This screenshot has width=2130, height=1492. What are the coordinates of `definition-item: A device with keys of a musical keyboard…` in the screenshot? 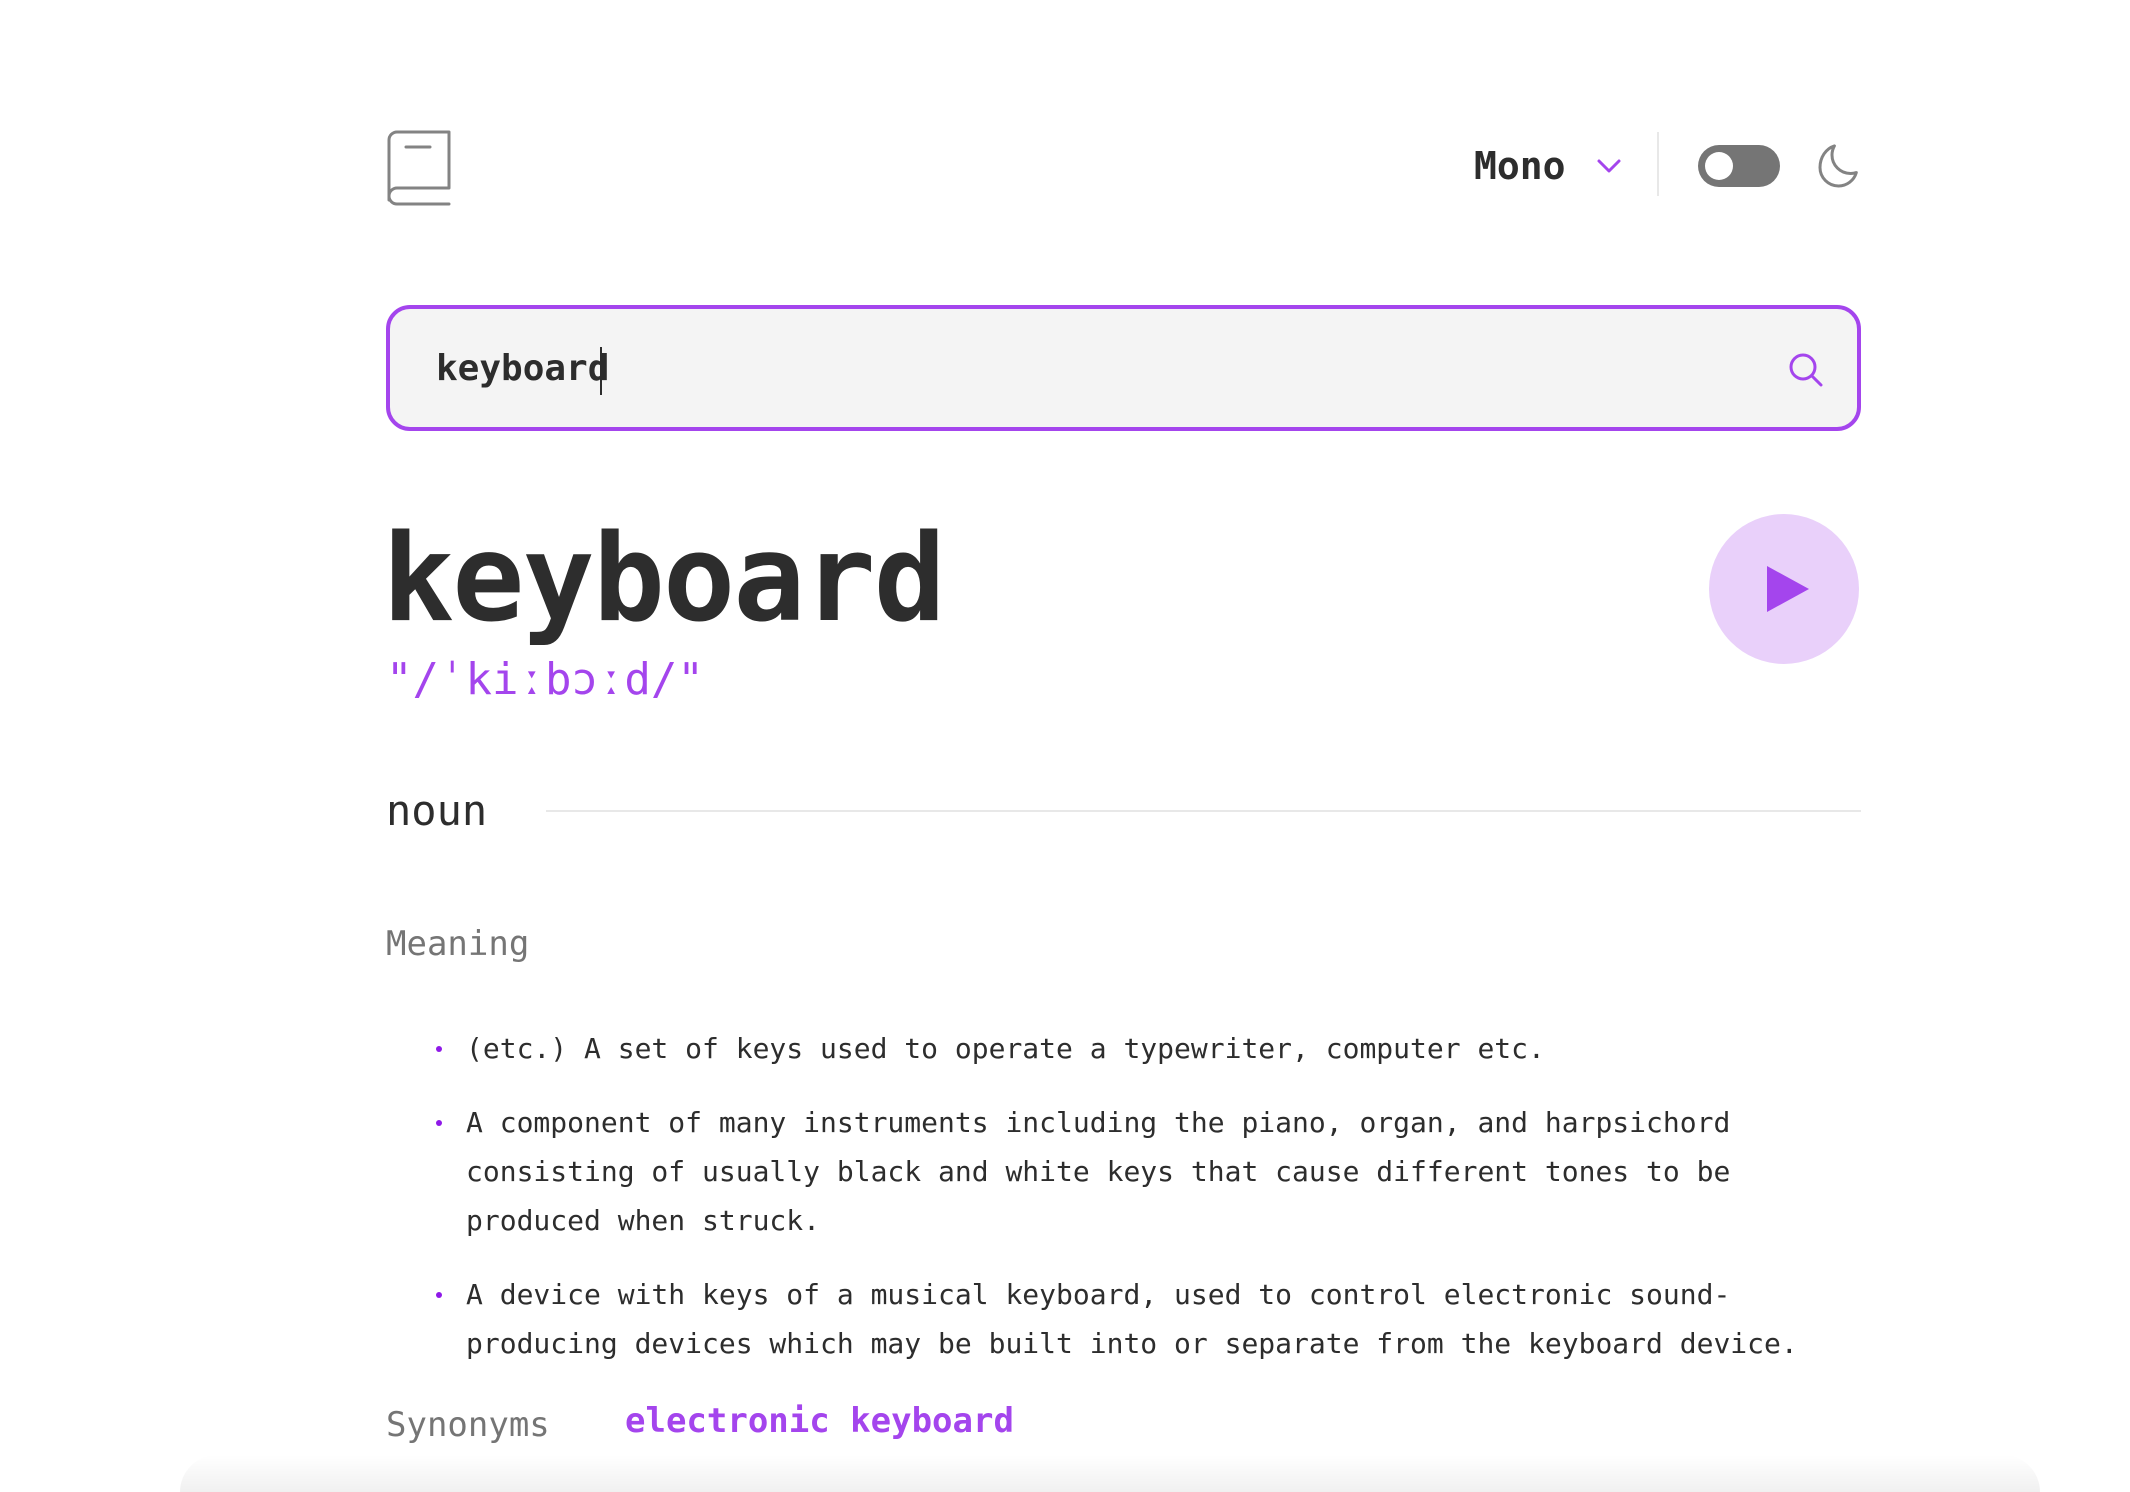 It's located at (1148, 1319).